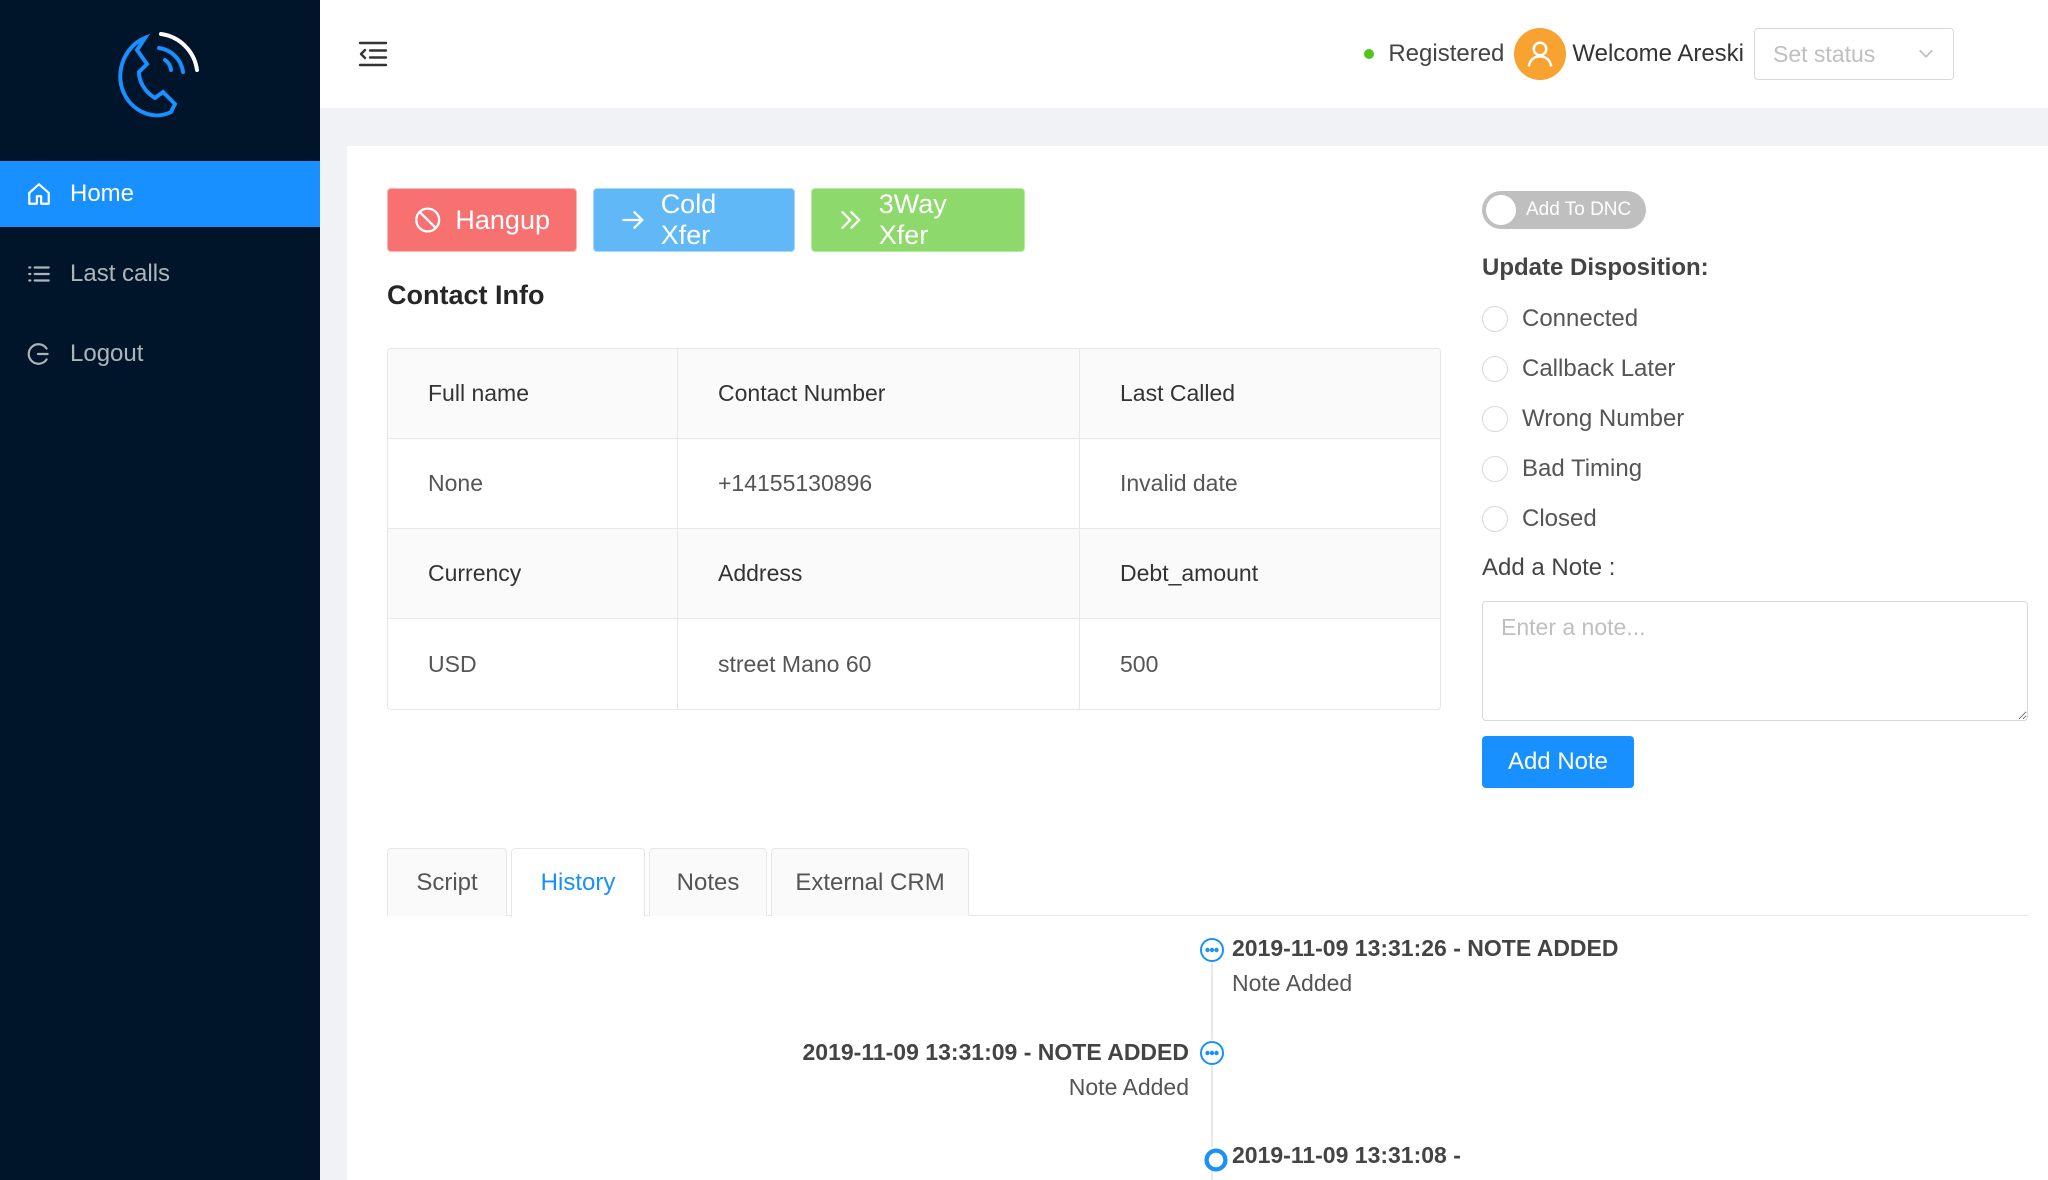  I want to click on sidebar-item-label: Last calls, so click(120, 273).